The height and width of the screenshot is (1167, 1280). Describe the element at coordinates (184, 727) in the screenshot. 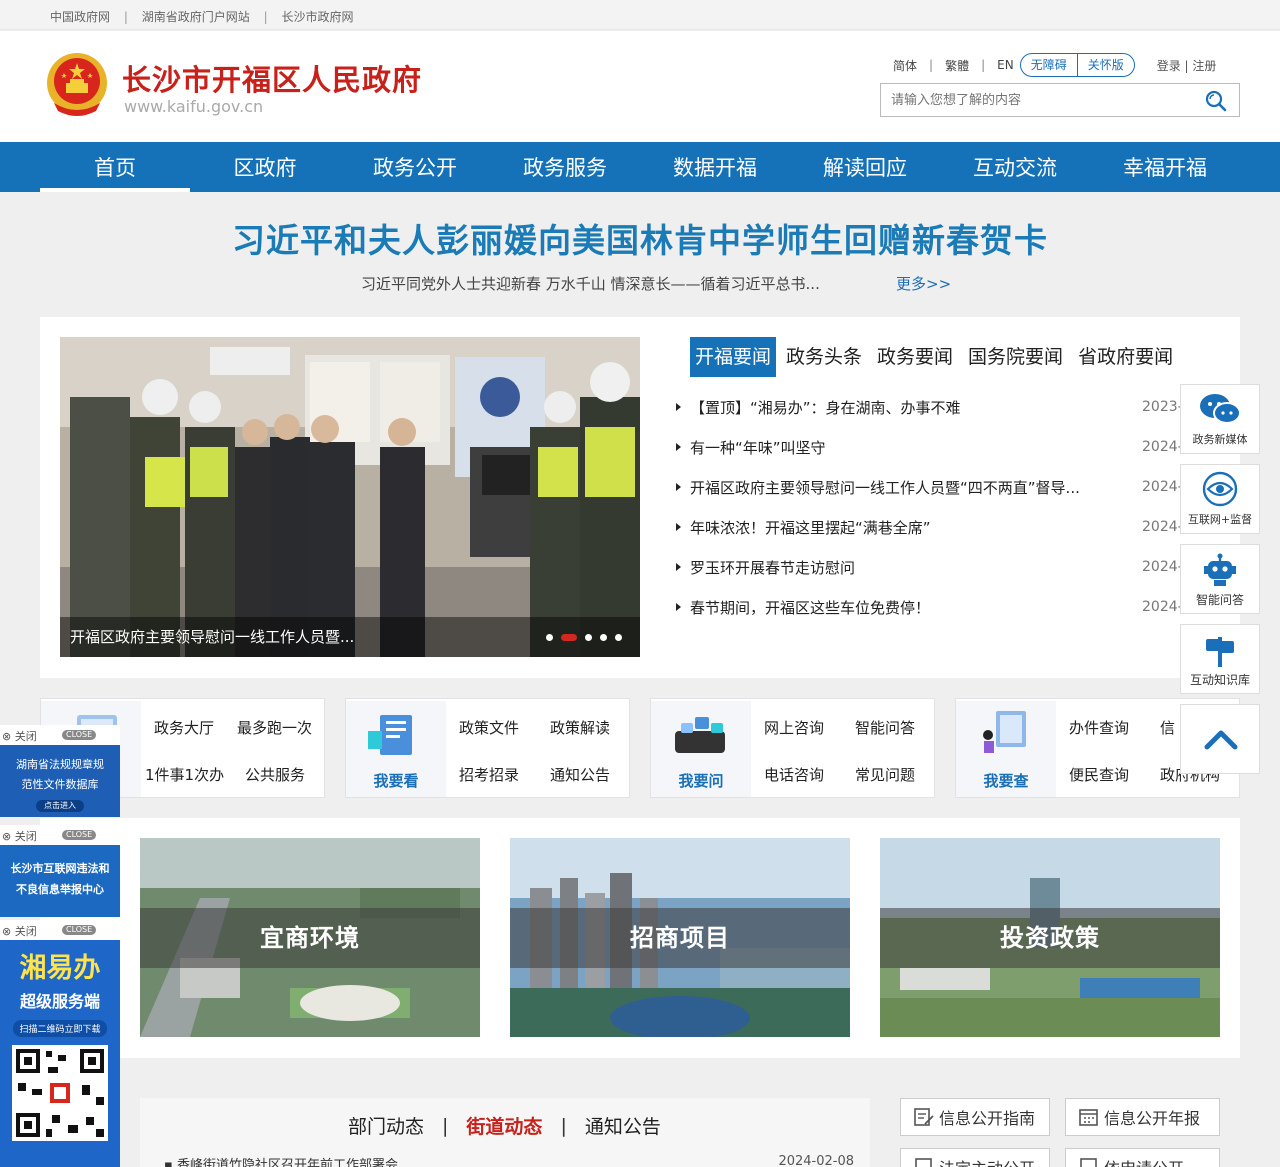

I see `service-link: 政务大厅` at that location.